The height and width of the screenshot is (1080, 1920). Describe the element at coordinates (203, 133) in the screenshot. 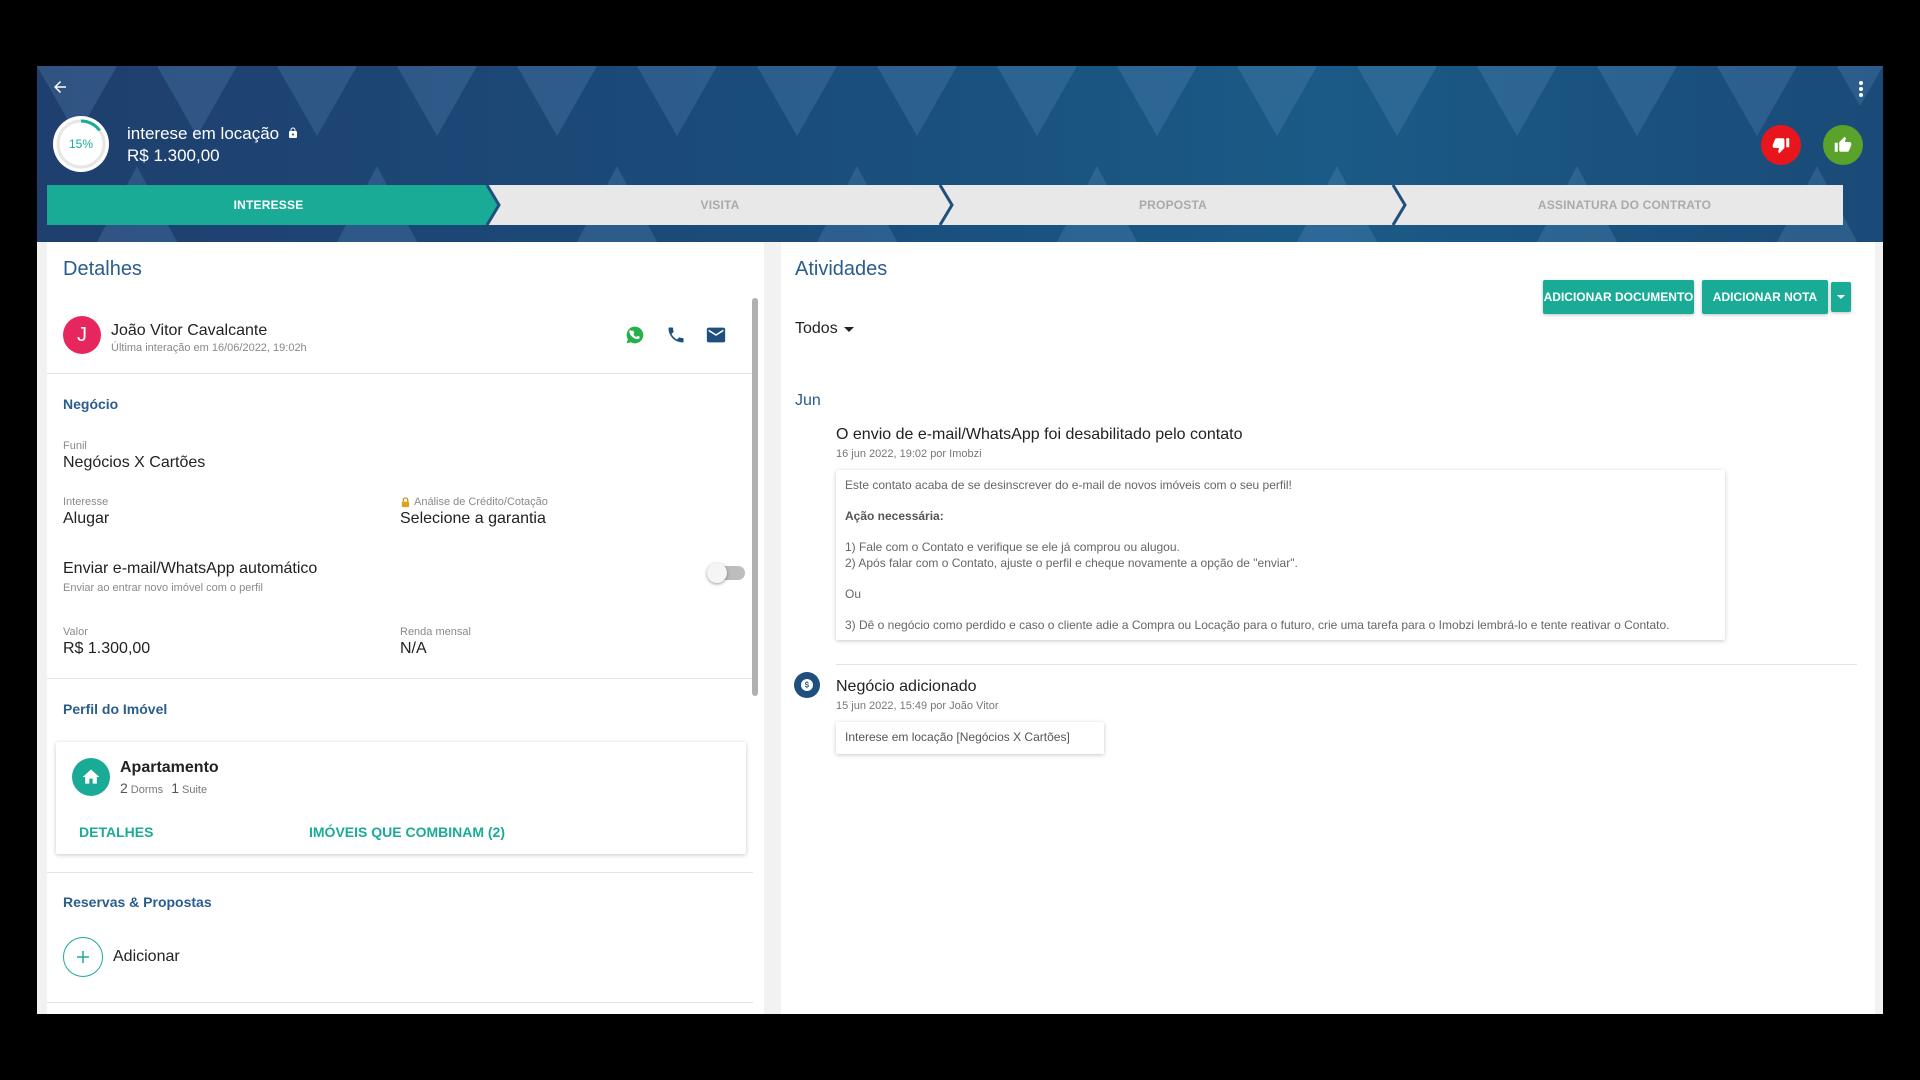

I see `deal-title-text: interese em locação` at that location.